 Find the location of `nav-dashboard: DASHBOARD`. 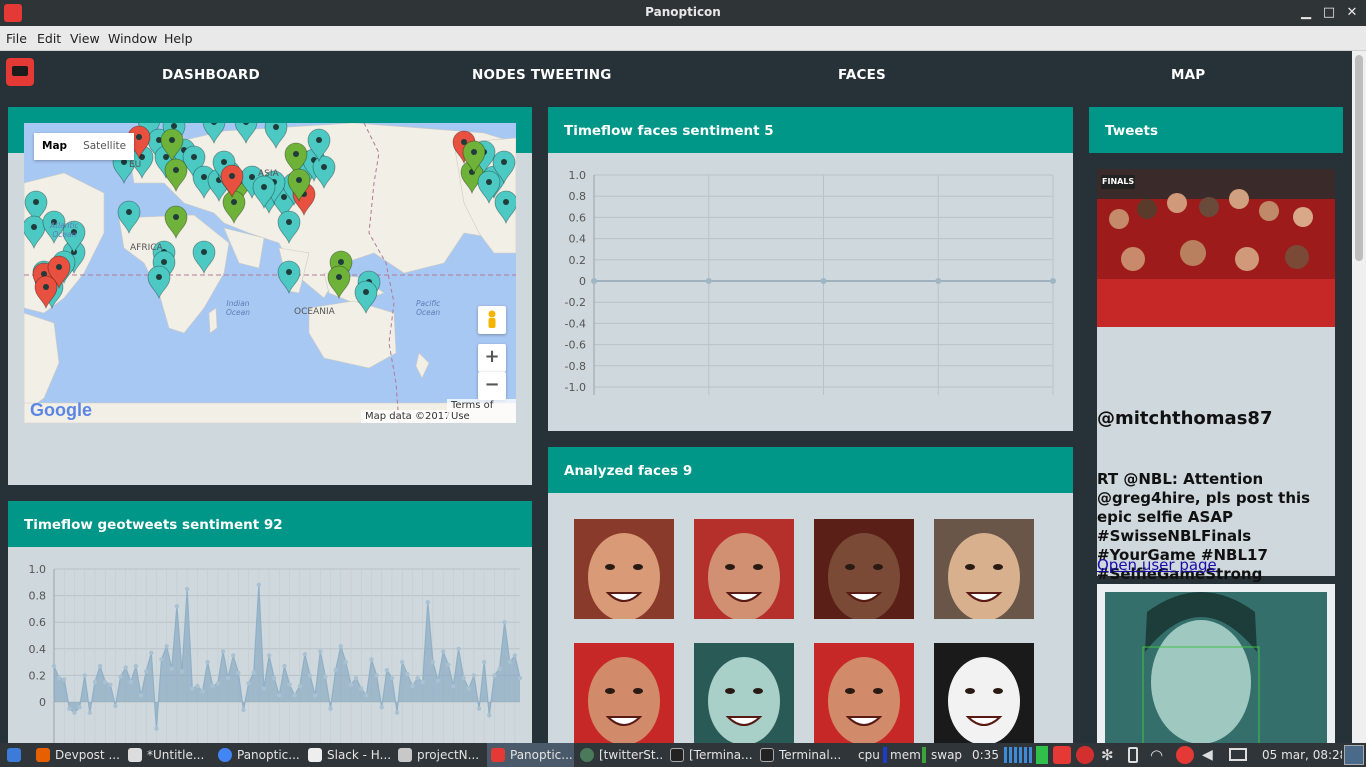

nav-dashboard: DASHBOARD is located at coordinates (211, 75).